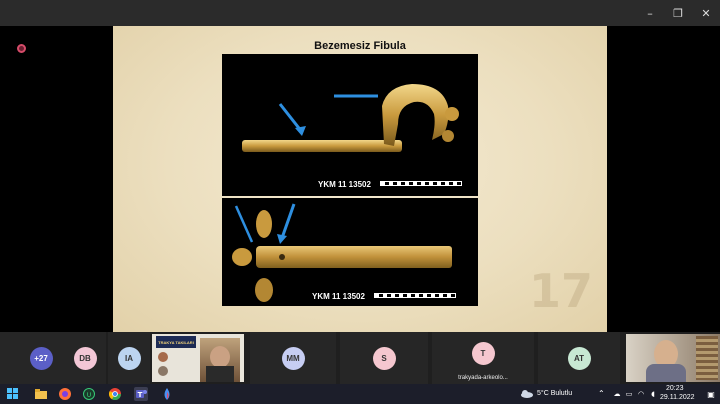 Image resolution: width=720 pixels, height=404 pixels. I want to click on participant-video, so click(220, 360).